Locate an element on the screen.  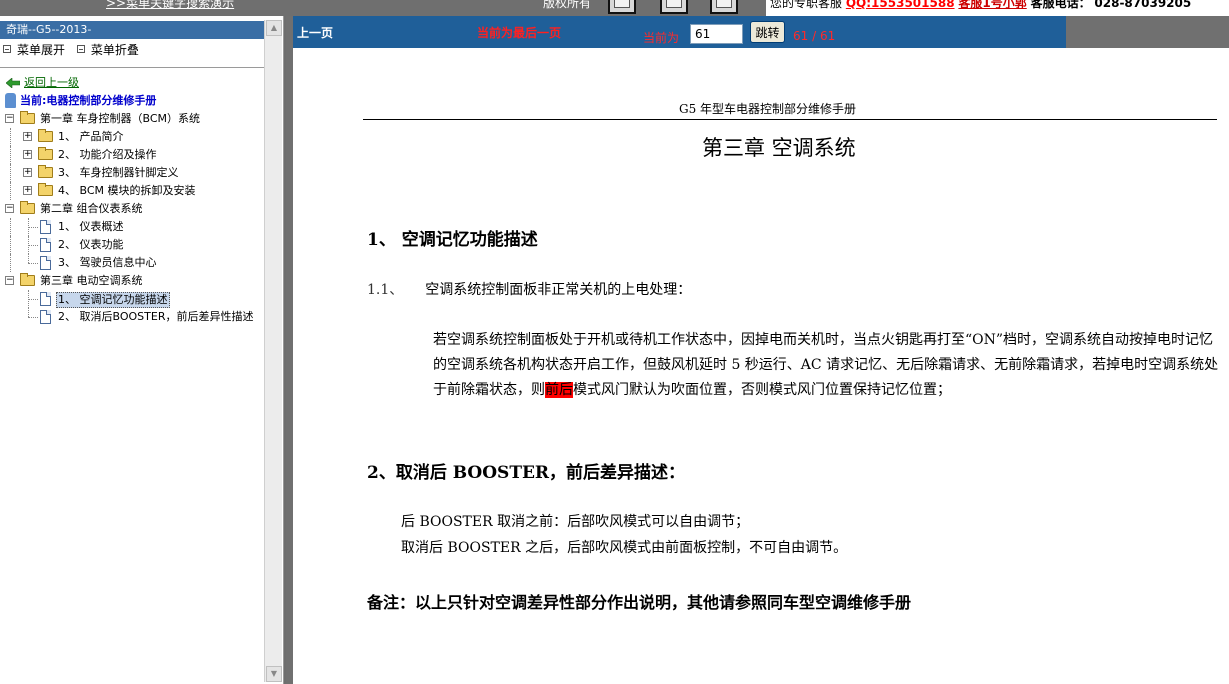
header-rule is located at coordinates (790, 119).